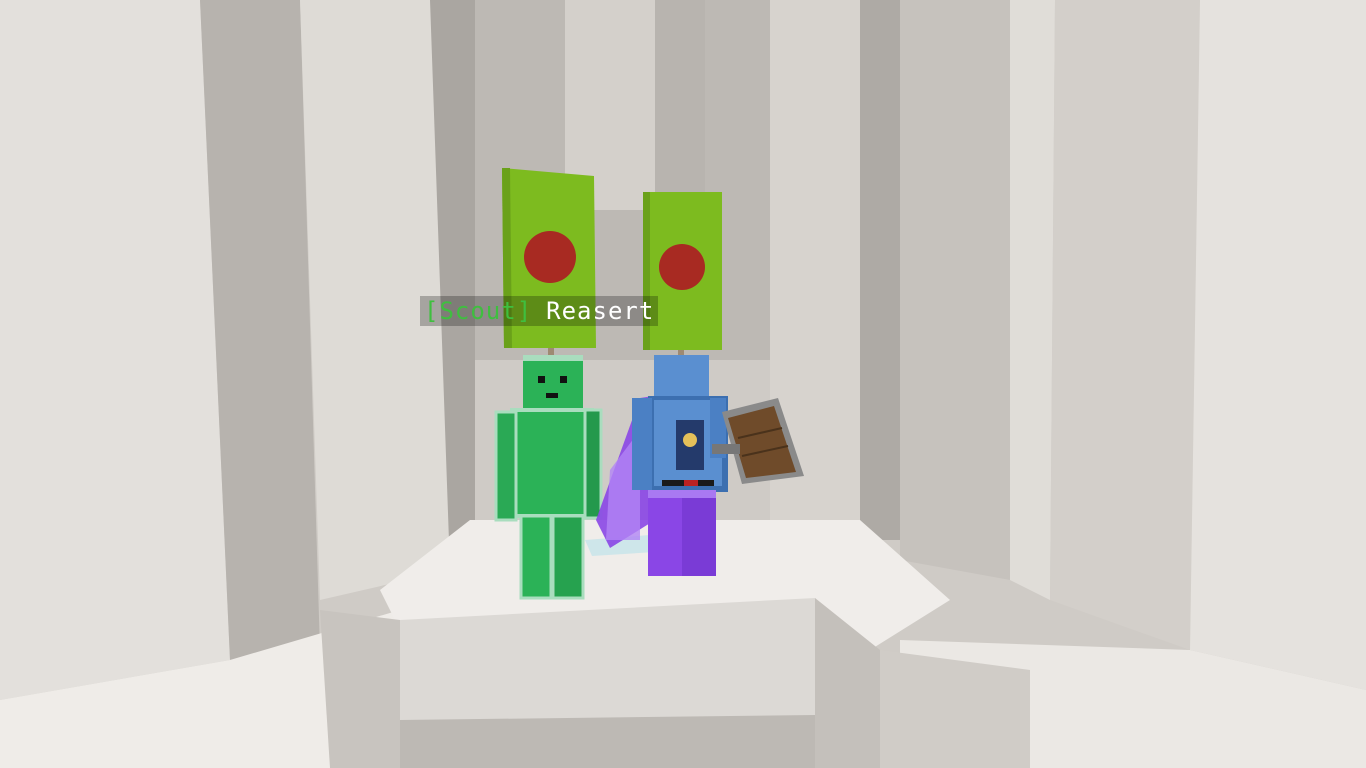  Describe the element at coordinates (478, 311) in the screenshot. I see `rank-label: [Scout]` at that location.